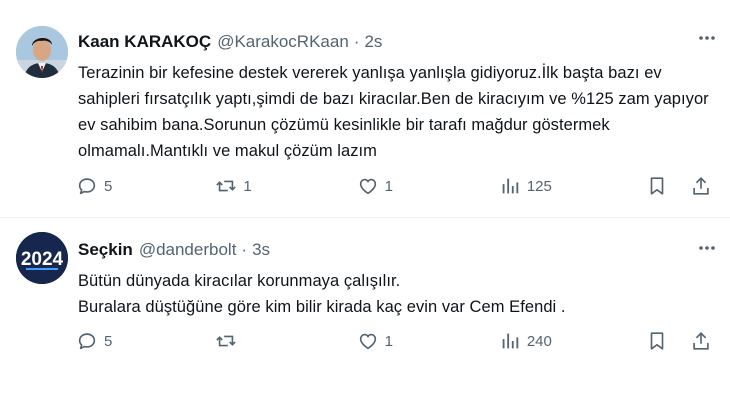 This screenshot has width=730, height=420. Describe the element at coordinates (144, 42) in the screenshot. I see `display-name: Kaan KARAKOÇ` at that location.